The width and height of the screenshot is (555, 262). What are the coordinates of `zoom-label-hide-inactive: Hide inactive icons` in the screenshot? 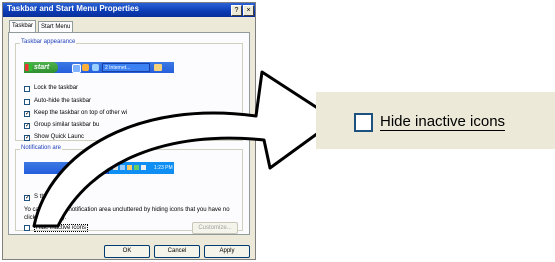 It's located at (443, 122).